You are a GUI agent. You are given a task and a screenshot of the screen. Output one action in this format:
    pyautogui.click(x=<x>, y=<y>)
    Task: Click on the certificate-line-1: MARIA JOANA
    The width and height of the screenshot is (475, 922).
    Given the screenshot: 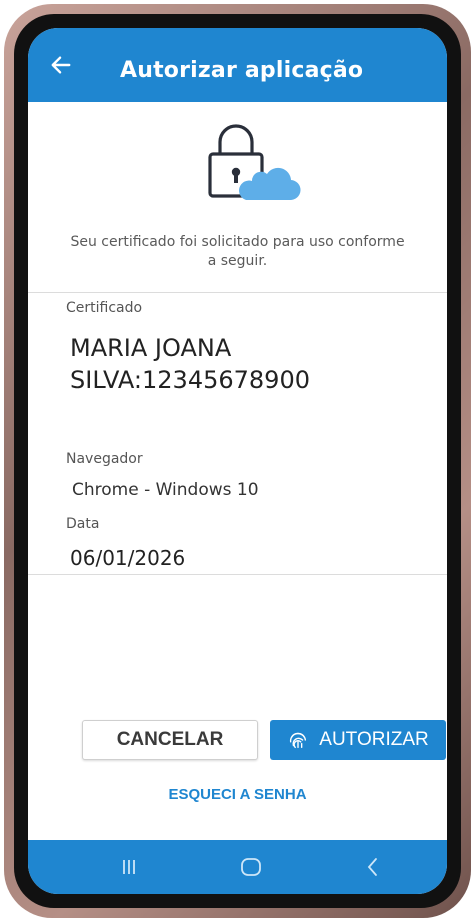 What is the action you would take?
    pyautogui.click(x=151, y=348)
    